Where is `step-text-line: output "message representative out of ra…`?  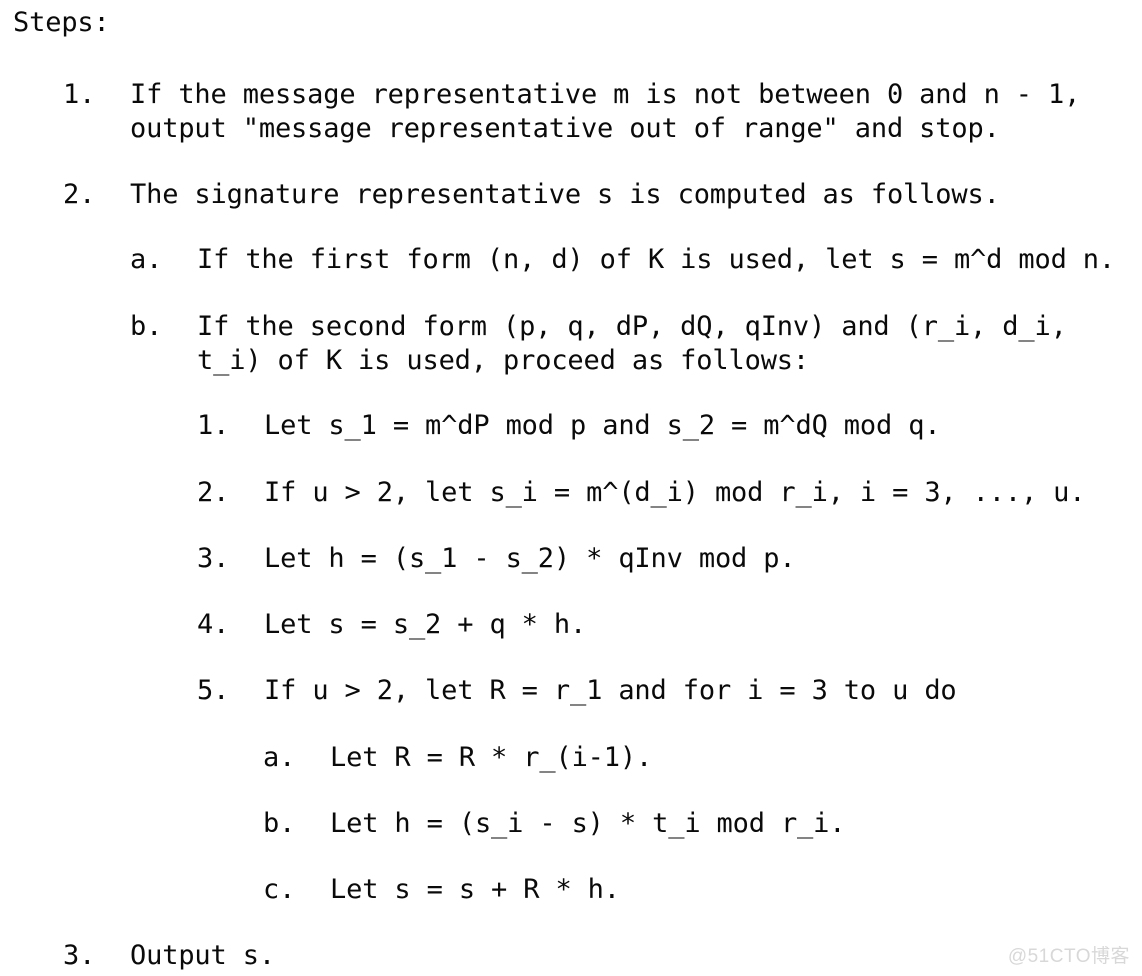 step-text-line: output "message representative out of ra… is located at coordinates (565, 128).